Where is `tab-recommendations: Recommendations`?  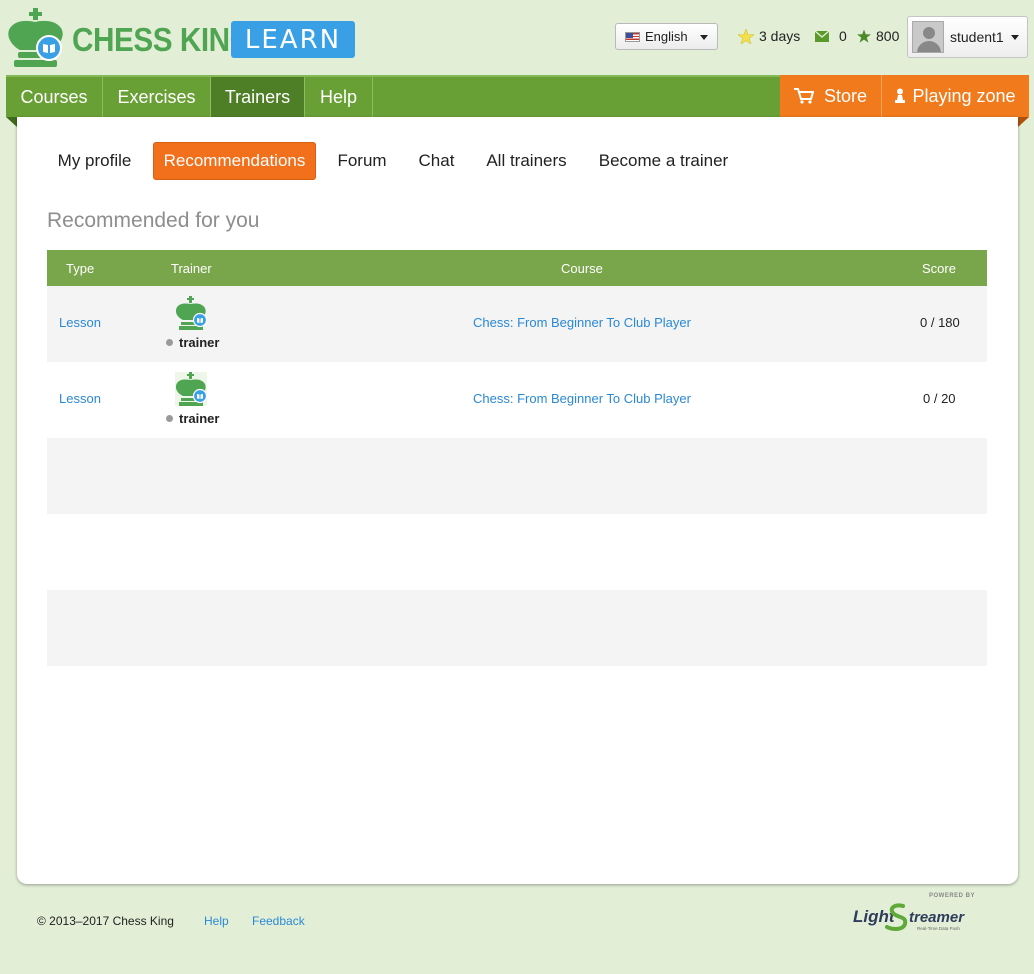
tab-recommendations: Recommendations is located at coordinates (234, 161).